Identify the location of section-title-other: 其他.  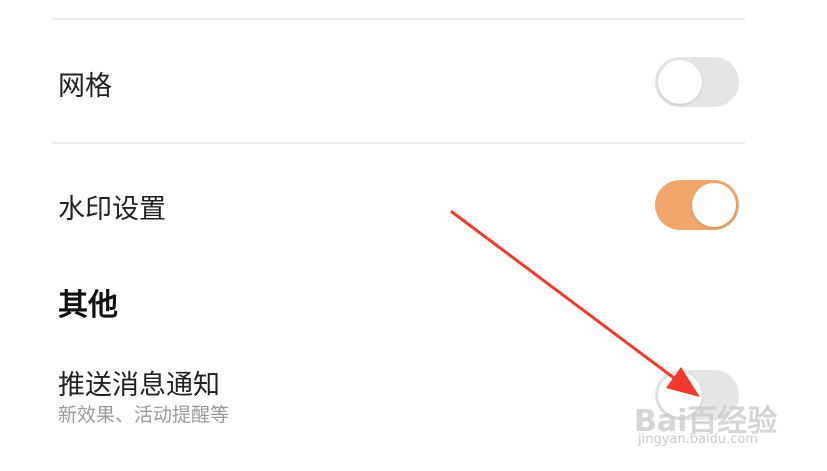
(88, 305).